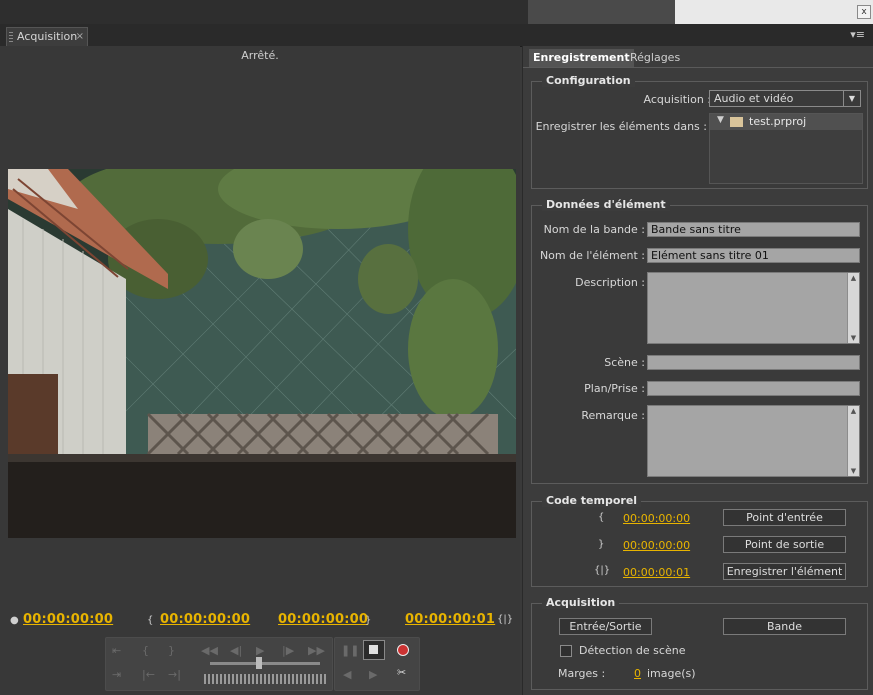 The width and height of the screenshot is (873, 695). What do you see at coordinates (656, 518) in the screenshot?
I see `timecode-in-value: 00:00:00:00` at bounding box center [656, 518].